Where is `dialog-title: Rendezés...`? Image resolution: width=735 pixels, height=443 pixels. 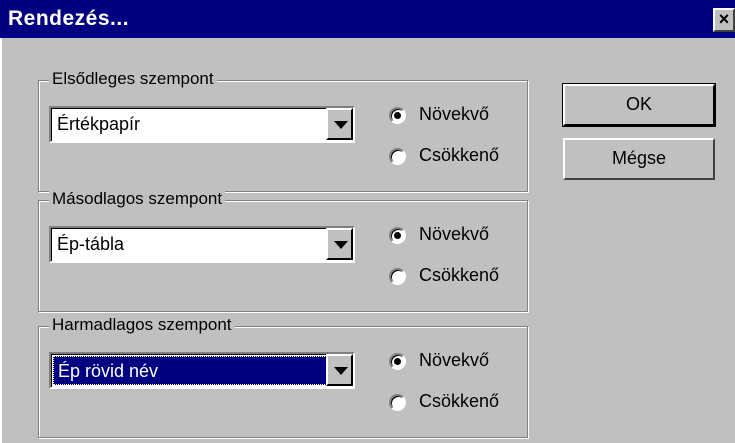 dialog-title: Rendezés... is located at coordinates (69, 18).